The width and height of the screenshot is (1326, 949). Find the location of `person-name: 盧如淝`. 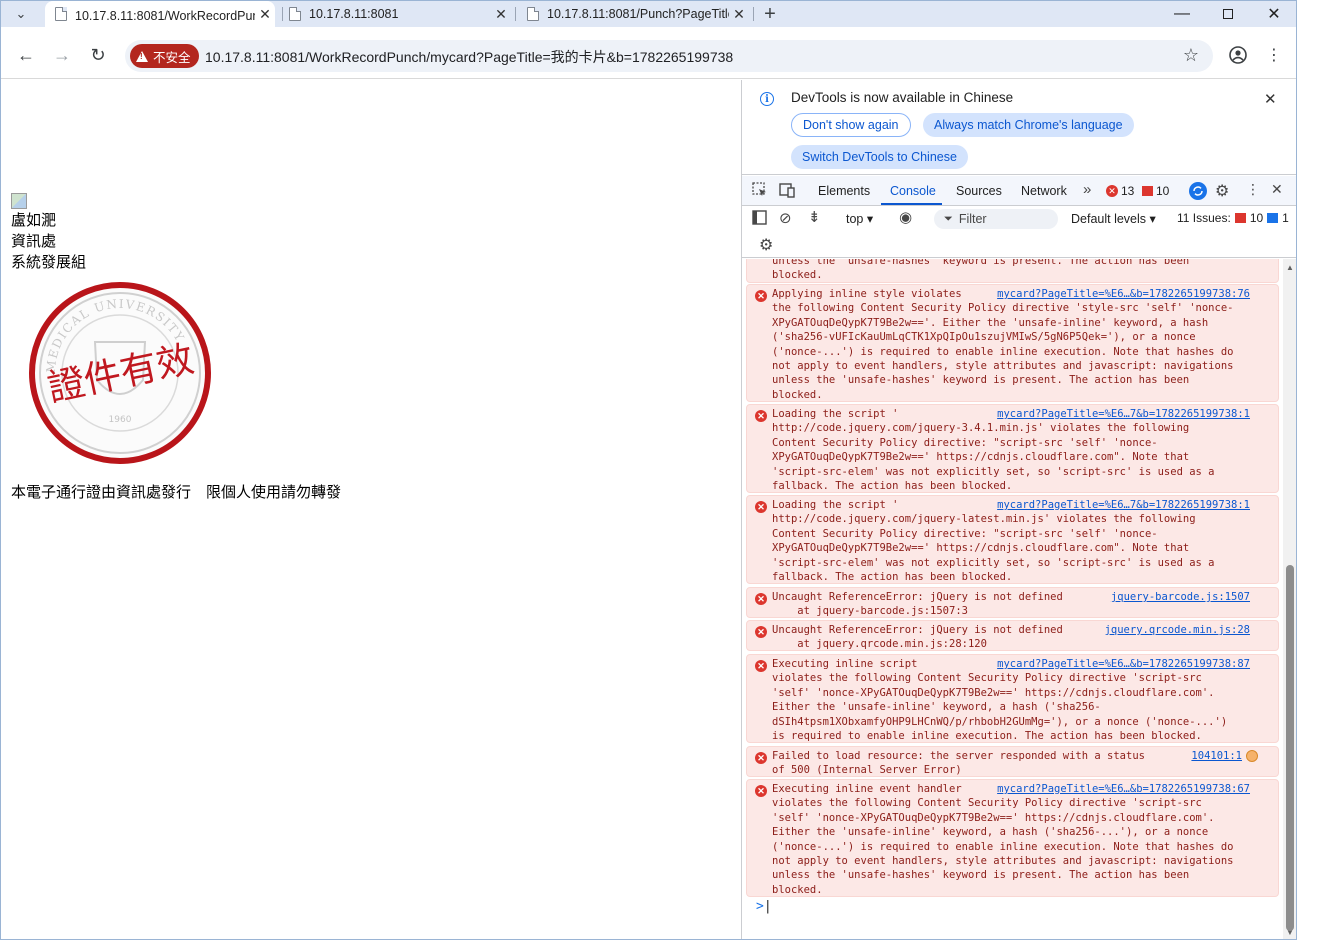

person-name: 盧如淝 is located at coordinates (34, 220).